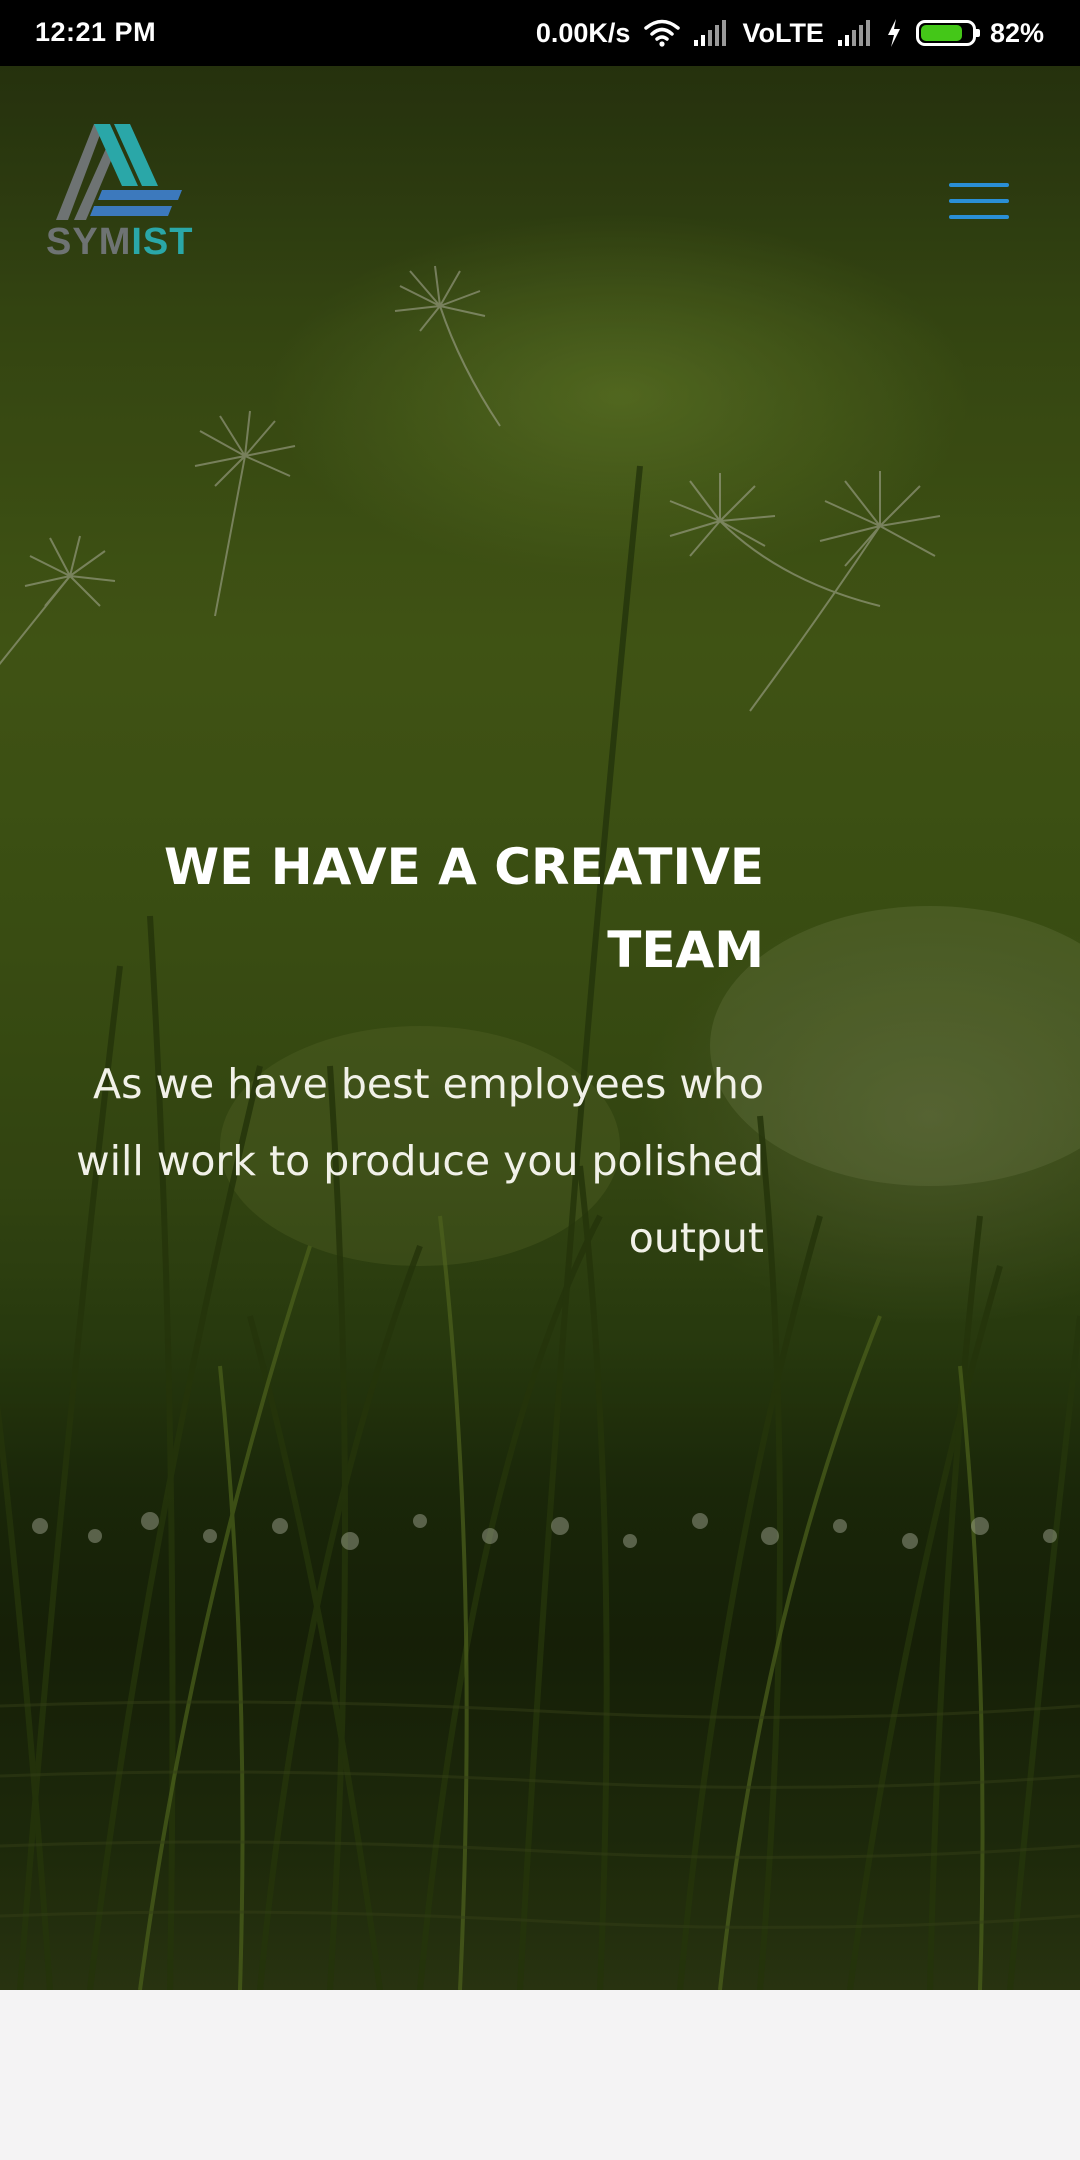  What do you see at coordinates (540, 2075) in the screenshot?
I see `next-section` at bounding box center [540, 2075].